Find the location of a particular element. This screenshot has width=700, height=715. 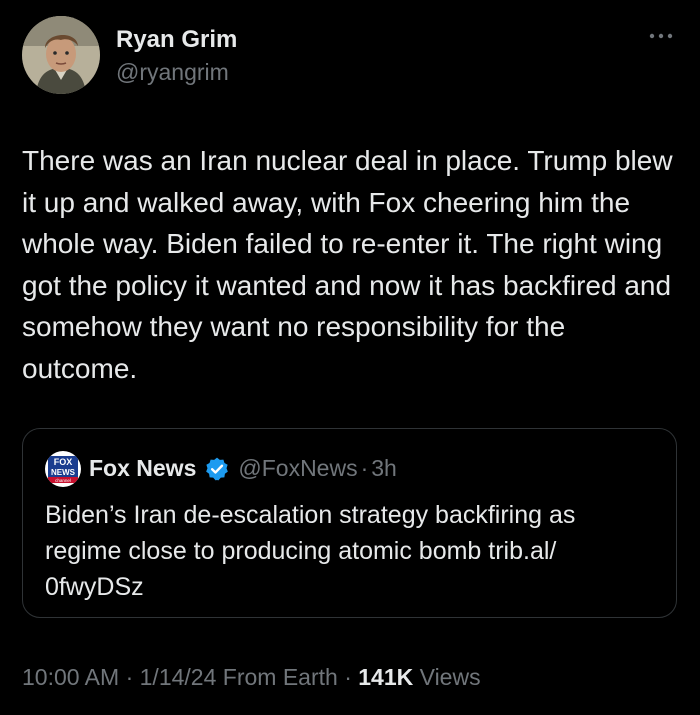

tweet-time: 10:00 AM is located at coordinates (70, 677).